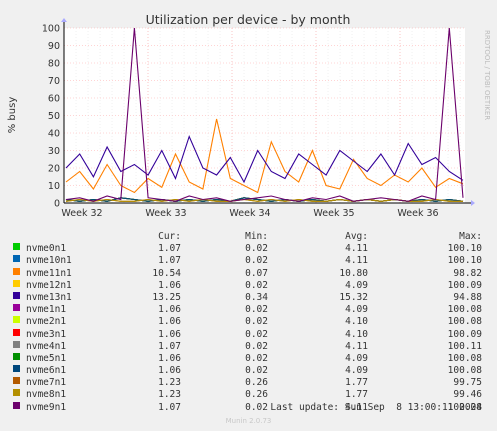 Image resolution: width=497 pixels, height=431 pixels. What do you see at coordinates (248, 358) in the screenshot?
I see `legend-row: nvme5n1 1.06 0.02 4.09 100.08` at bounding box center [248, 358].